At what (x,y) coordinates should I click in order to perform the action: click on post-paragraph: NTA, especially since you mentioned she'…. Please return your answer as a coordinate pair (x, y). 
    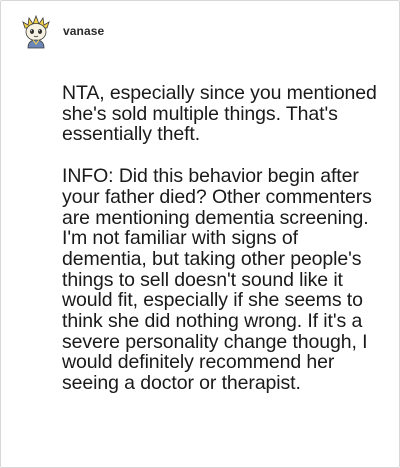
    Looking at the image, I should click on (219, 114).